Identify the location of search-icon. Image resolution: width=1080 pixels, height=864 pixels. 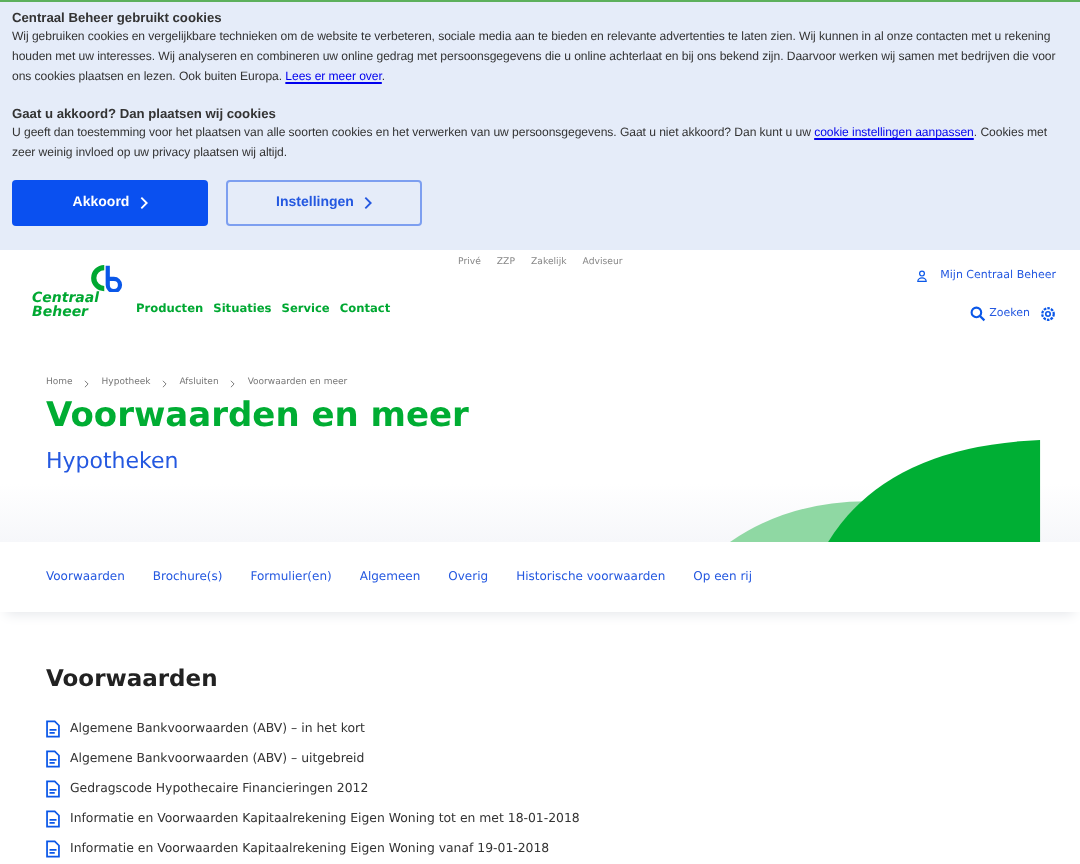
(977, 314).